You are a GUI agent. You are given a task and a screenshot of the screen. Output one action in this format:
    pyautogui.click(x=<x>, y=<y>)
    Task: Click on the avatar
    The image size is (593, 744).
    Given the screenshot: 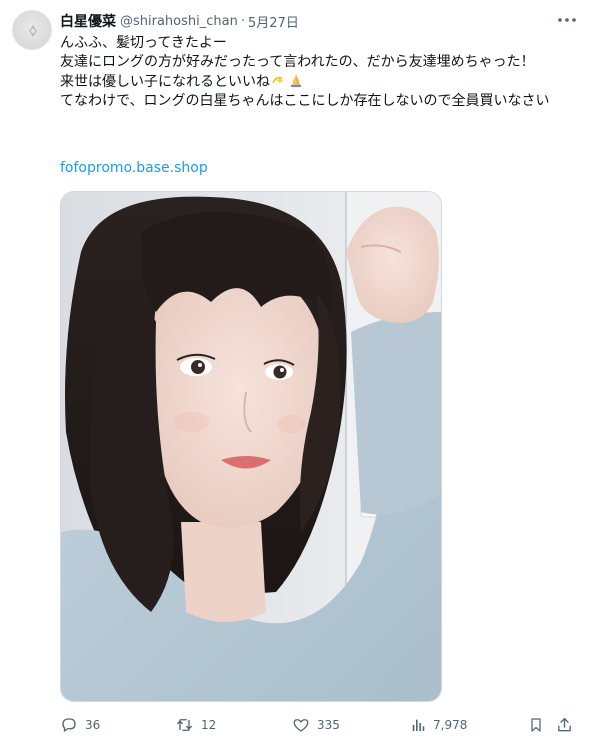 What is the action you would take?
    pyautogui.click(x=32, y=30)
    